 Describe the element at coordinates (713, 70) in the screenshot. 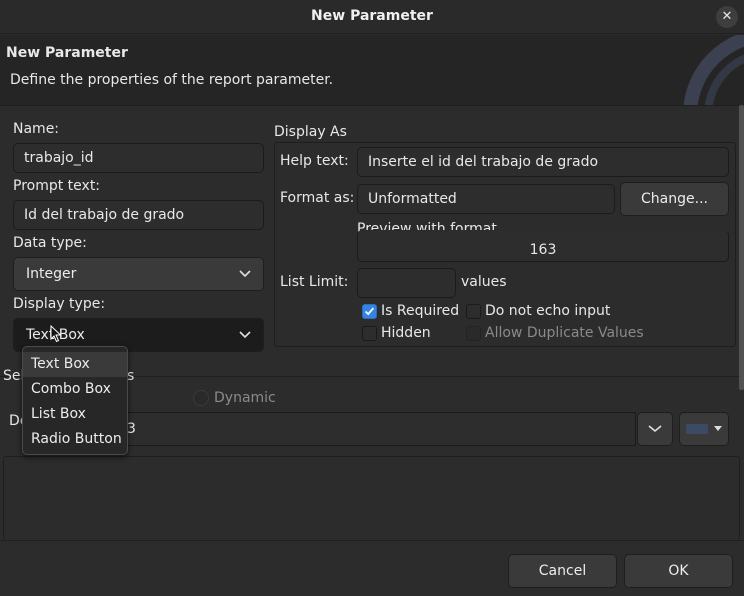

I see `banner-decoration-icon` at that location.